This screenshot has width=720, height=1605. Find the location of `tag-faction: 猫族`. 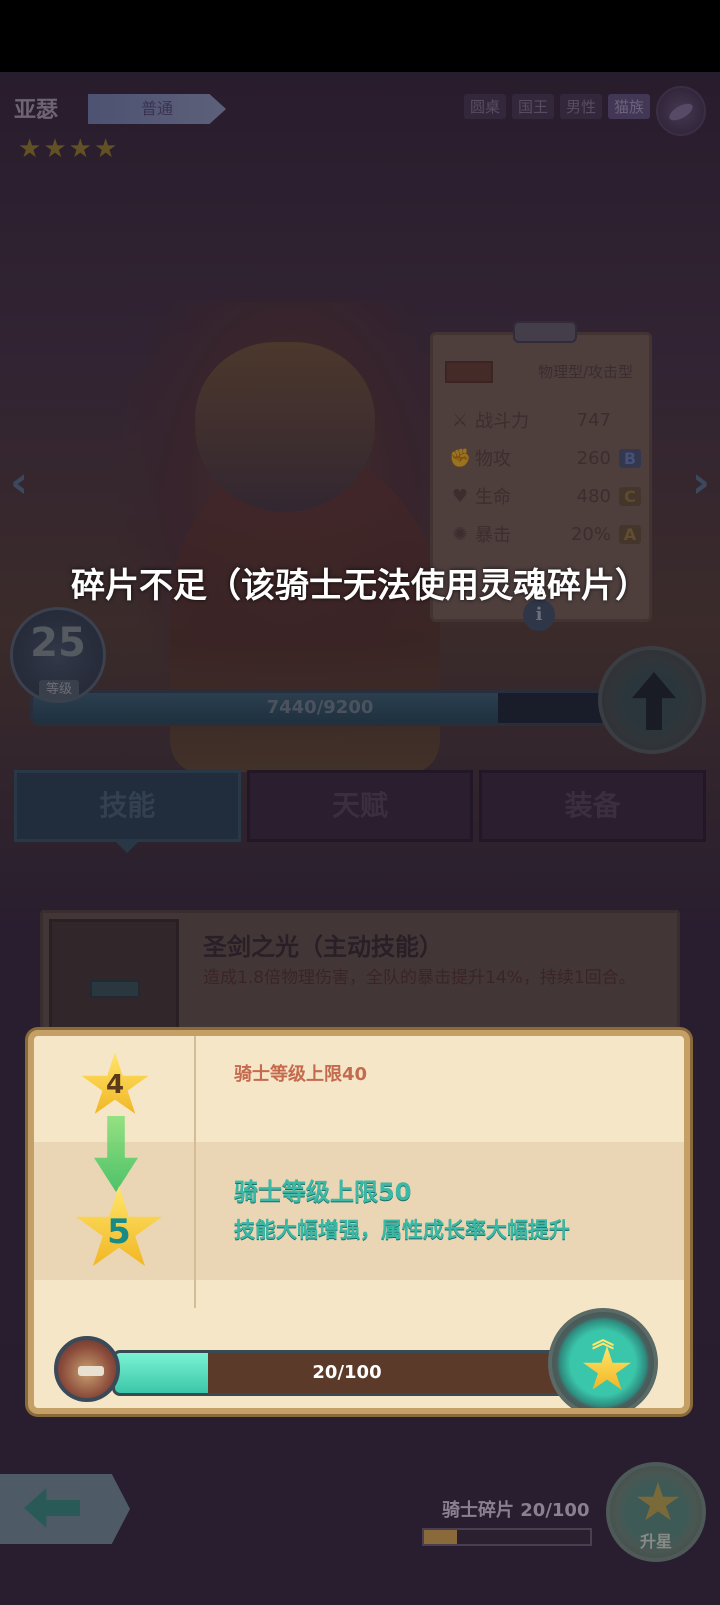

tag-faction: 猫族 is located at coordinates (628, 106).